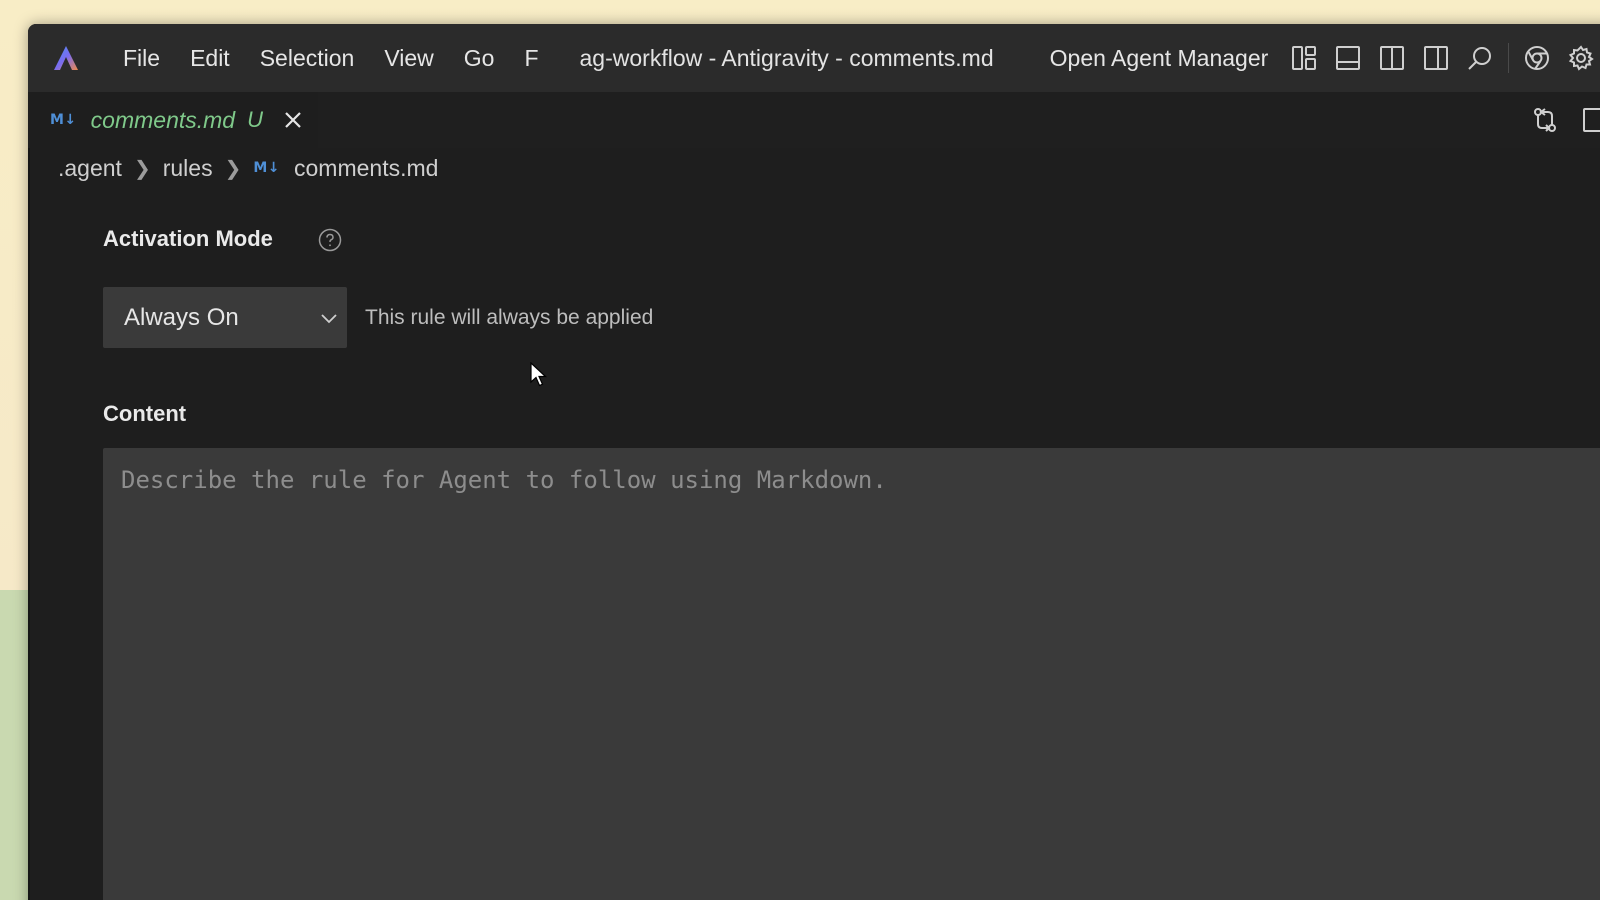 This screenshot has width=1600, height=900. I want to click on tab-label: comments.md, so click(163, 119).